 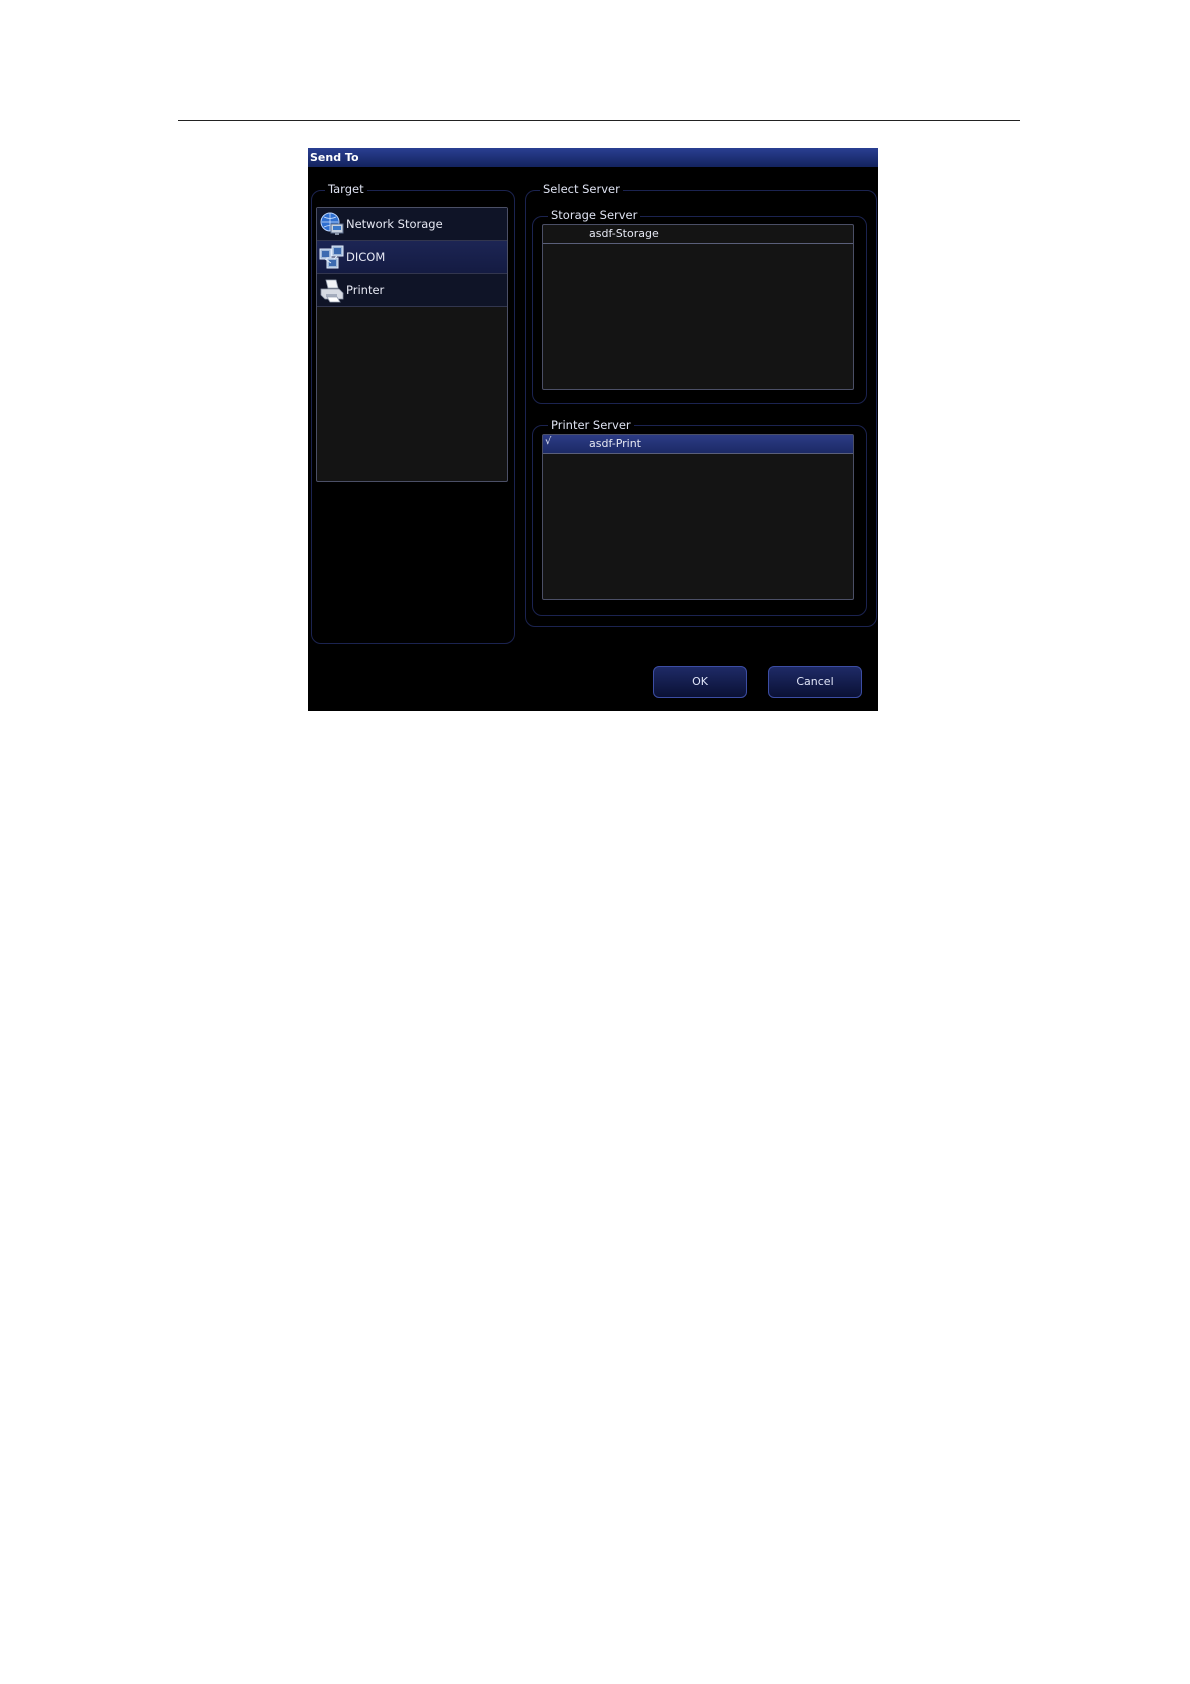 What do you see at coordinates (698, 444) in the screenshot?
I see `server-row-print: √ asdf-Print` at bounding box center [698, 444].